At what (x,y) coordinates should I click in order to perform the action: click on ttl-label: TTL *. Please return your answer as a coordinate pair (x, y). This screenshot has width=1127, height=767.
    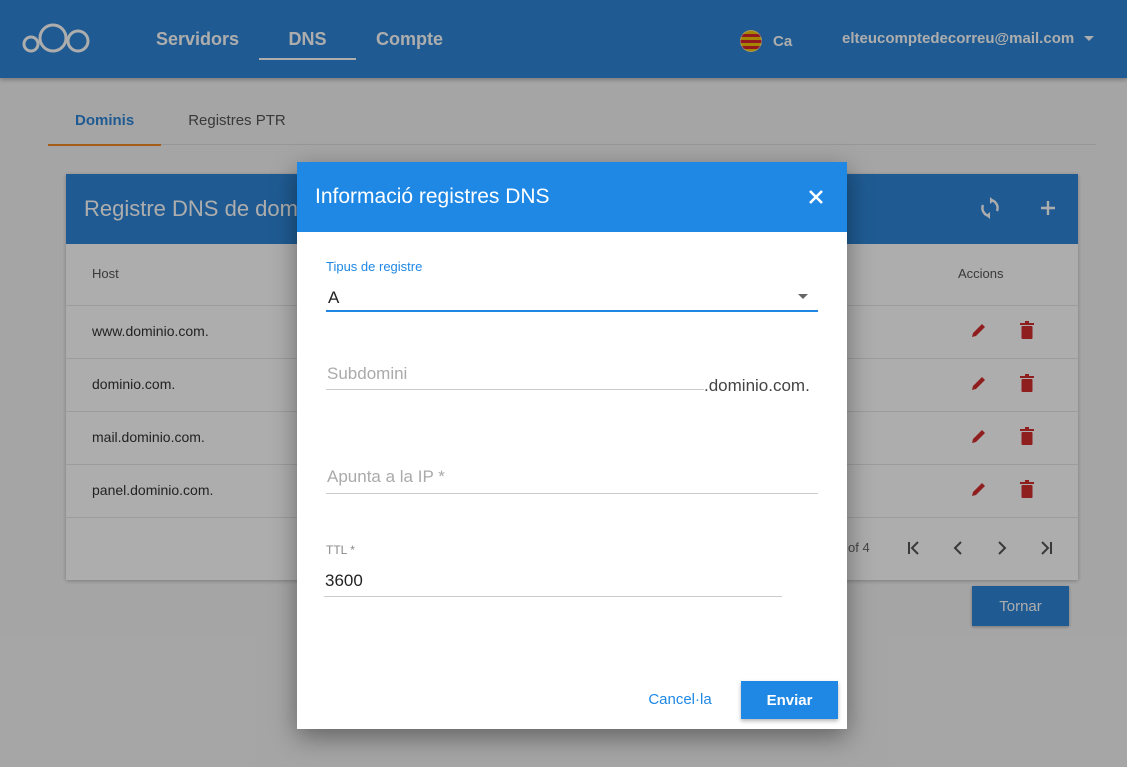
    Looking at the image, I should click on (340, 550).